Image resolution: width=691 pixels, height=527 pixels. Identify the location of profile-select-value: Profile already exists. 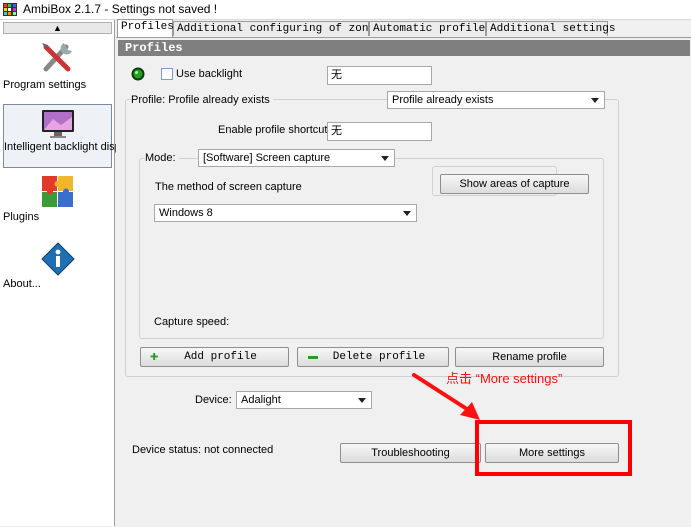
(443, 100).